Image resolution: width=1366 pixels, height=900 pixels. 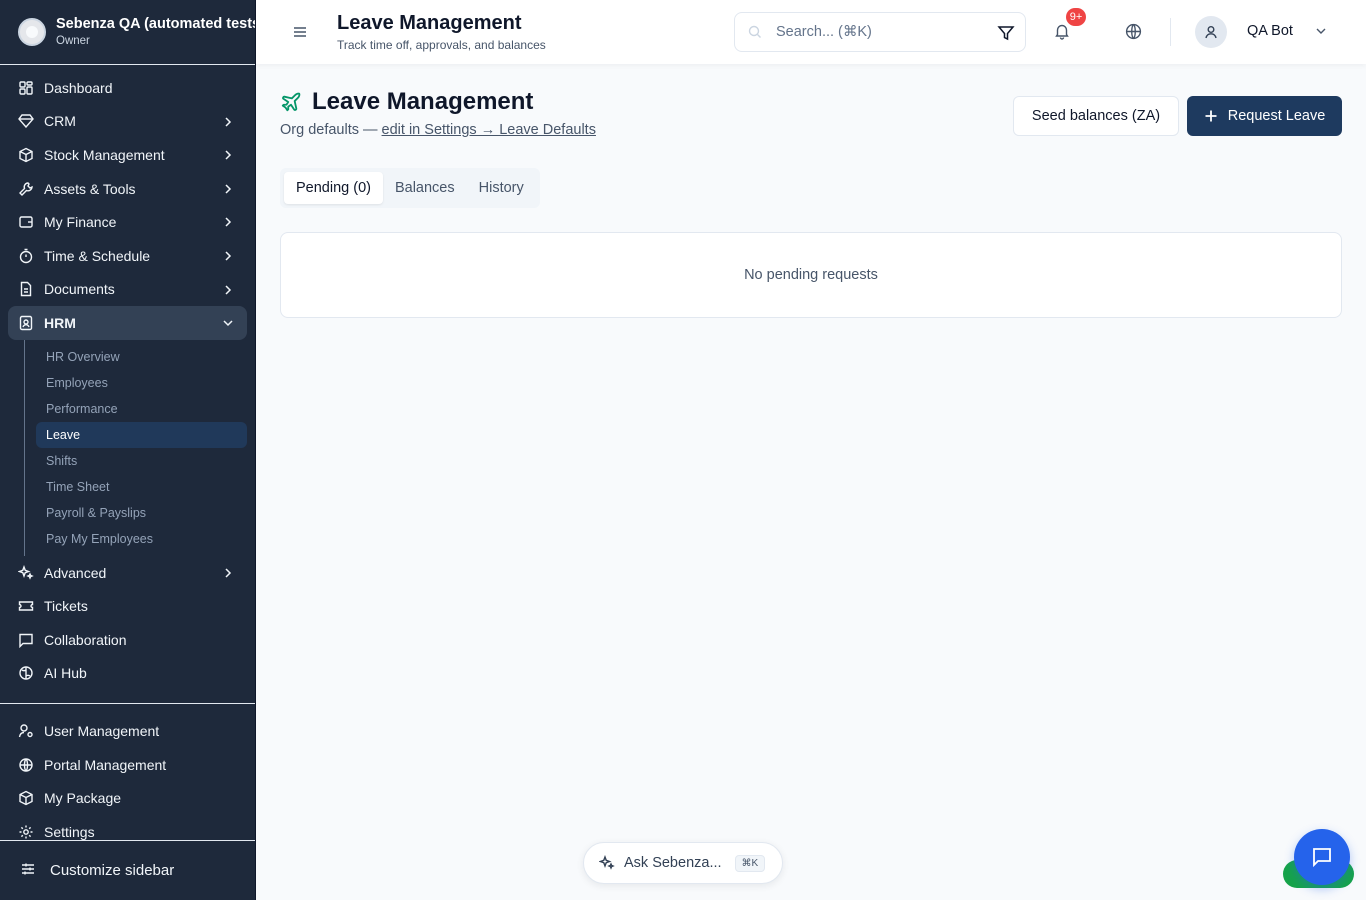 What do you see at coordinates (1006, 33) in the screenshot?
I see `filter-icon` at bounding box center [1006, 33].